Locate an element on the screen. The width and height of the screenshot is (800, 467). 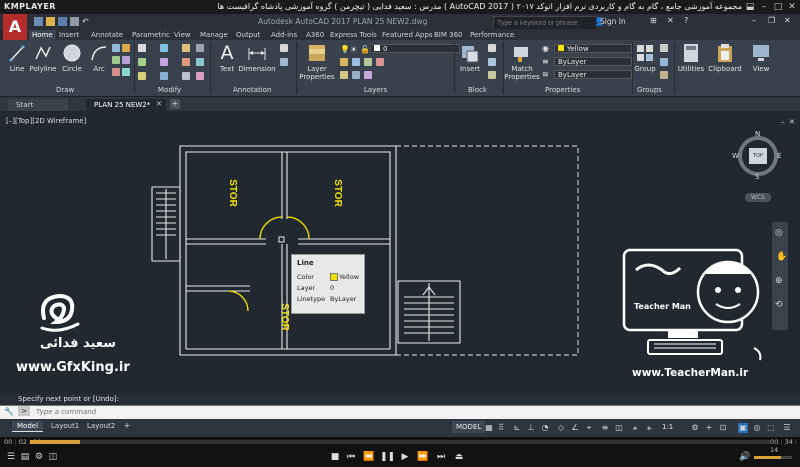
annotation-group-title: Annotation is located at coordinates (252, 90).